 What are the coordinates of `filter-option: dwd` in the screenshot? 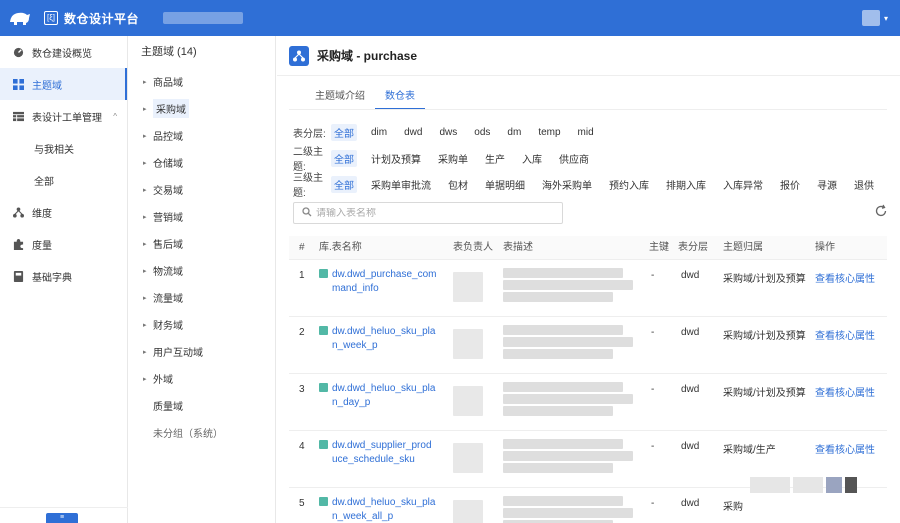 It's located at (413, 132).